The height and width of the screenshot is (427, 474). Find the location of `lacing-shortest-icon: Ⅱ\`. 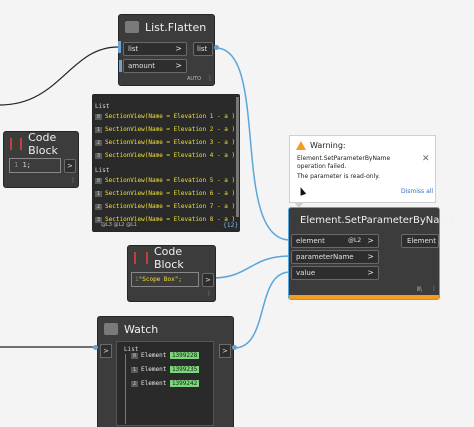

lacing-shortest-icon: Ⅱ\ is located at coordinates (419, 289).